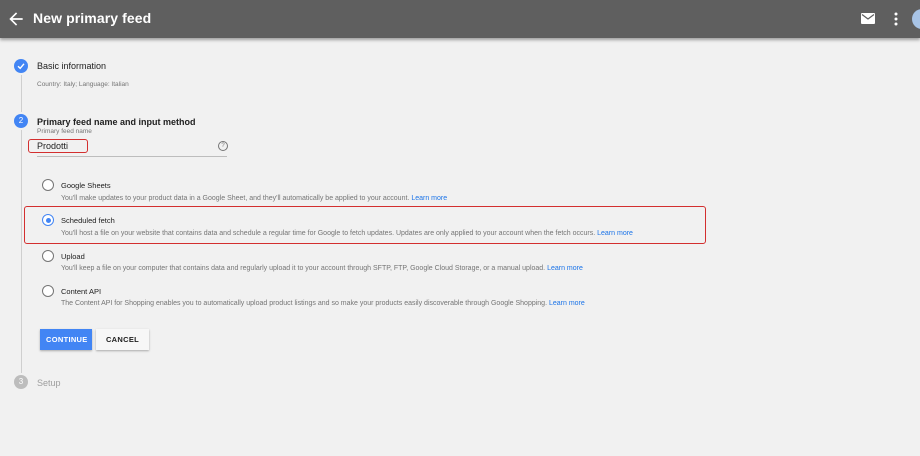  Describe the element at coordinates (92, 18) in the screenshot. I see `page-title: New primary feed` at that location.